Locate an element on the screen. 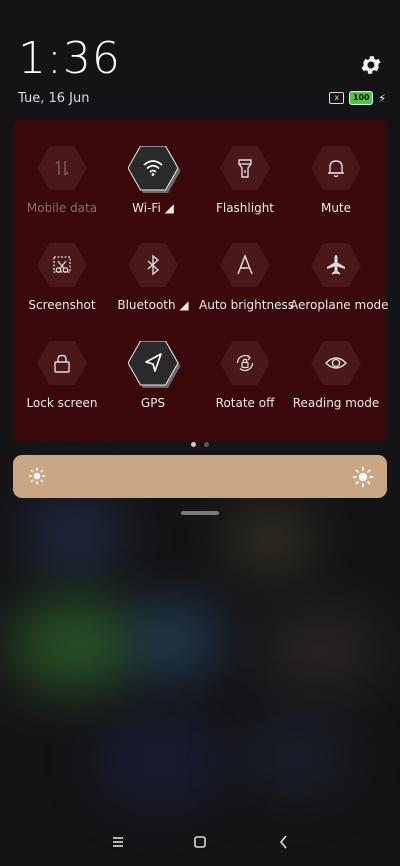  navigation-bar is located at coordinates (200, 842).